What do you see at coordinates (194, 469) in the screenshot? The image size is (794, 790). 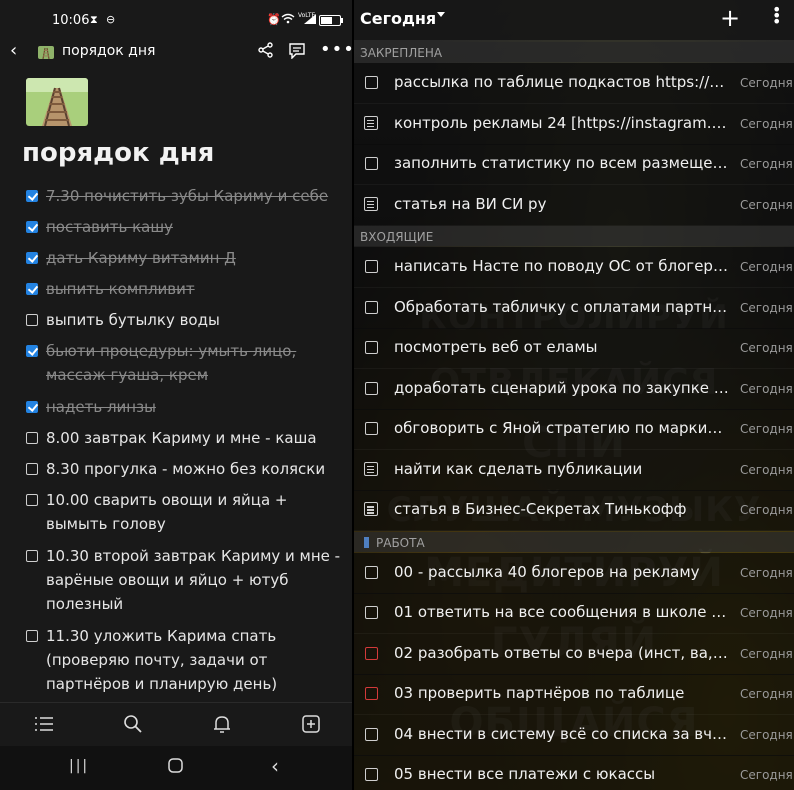 I see `todo-text: 8.30 прогулка - можно без коляски` at bounding box center [194, 469].